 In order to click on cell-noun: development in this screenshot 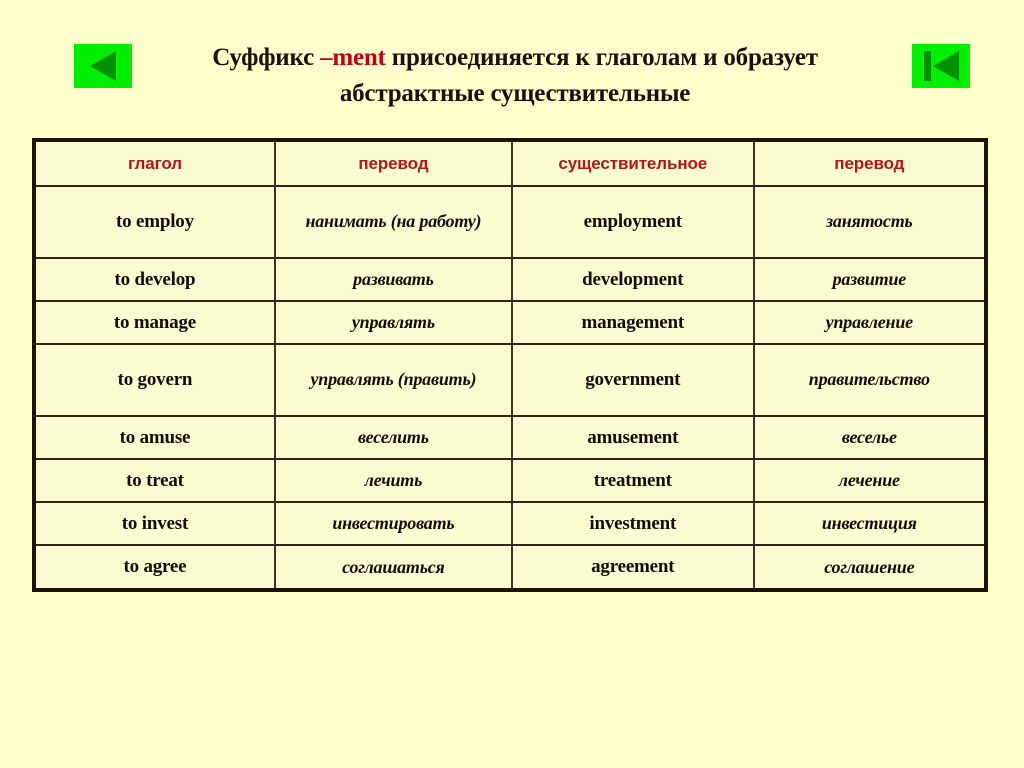, I will do `click(633, 280)`.